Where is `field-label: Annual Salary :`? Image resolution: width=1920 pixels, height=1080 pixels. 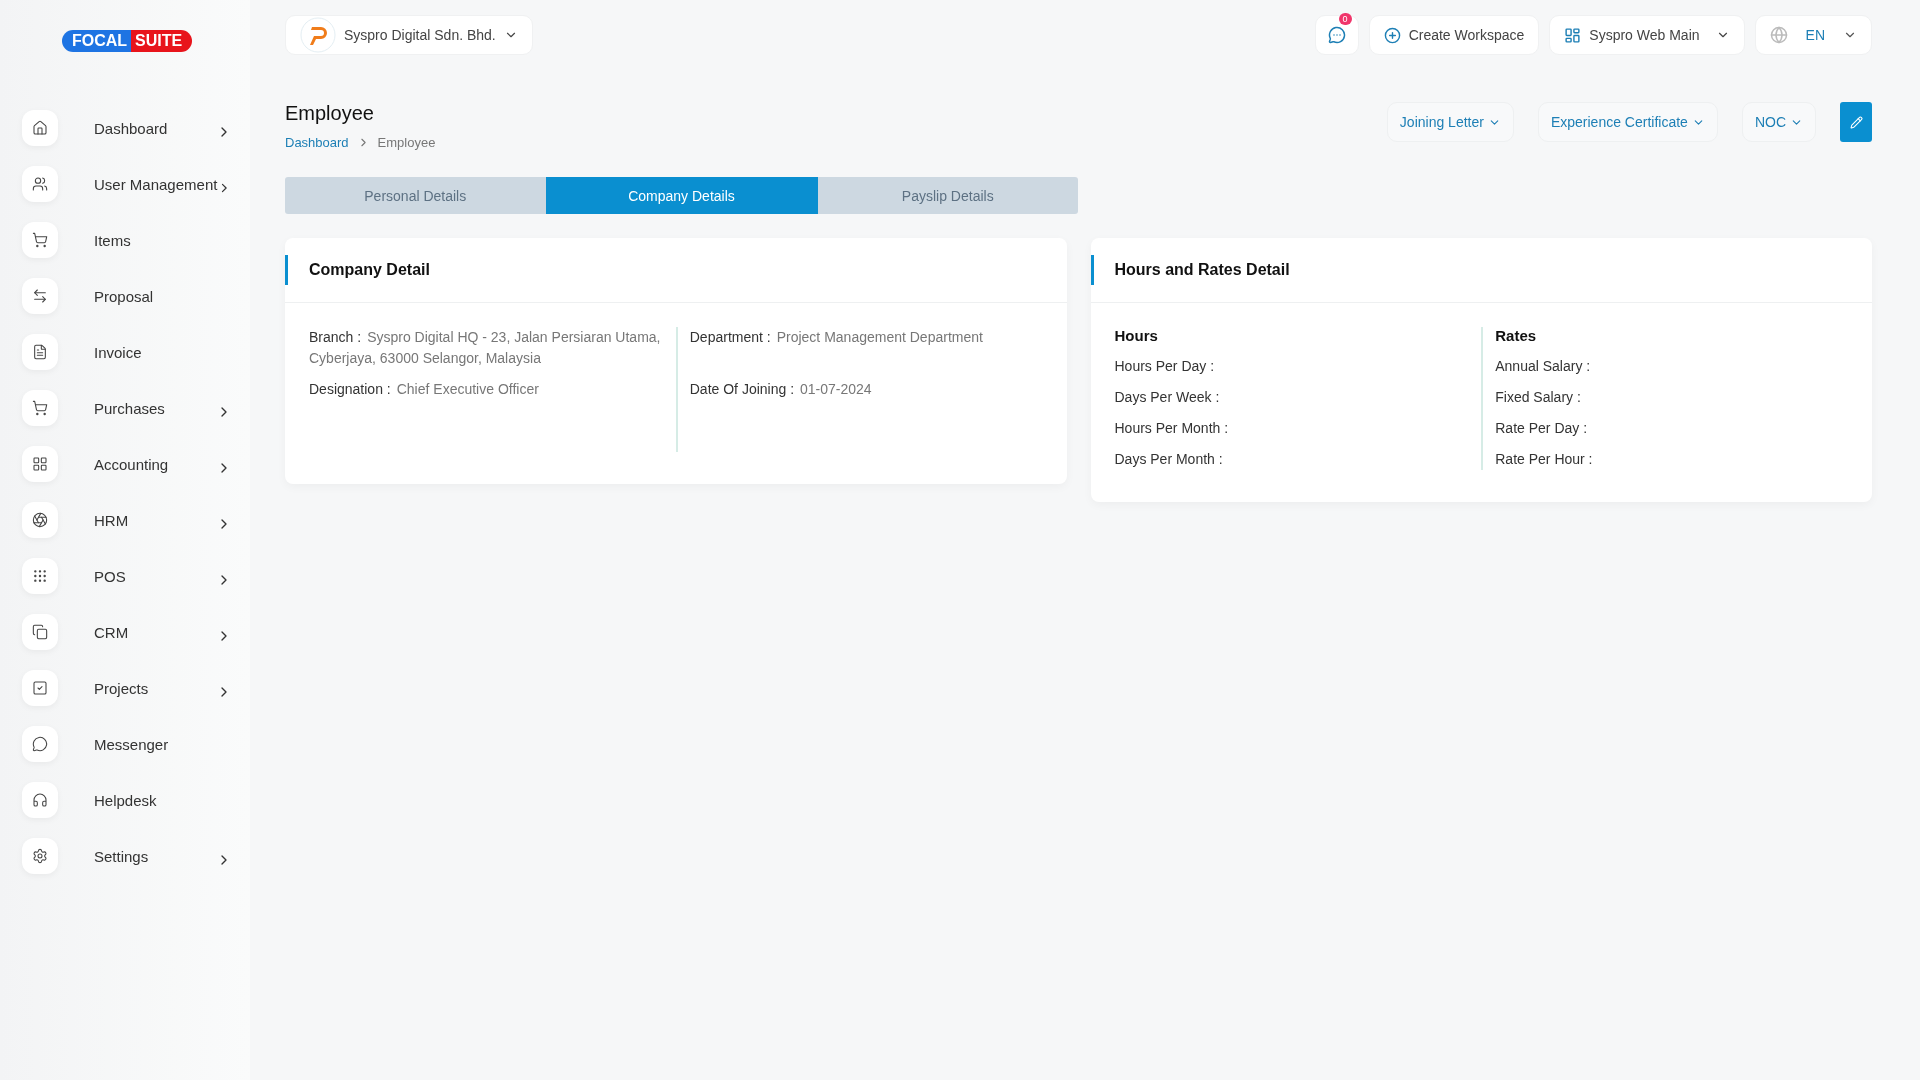 field-label: Annual Salary : is located at coordinates (1543, 366).